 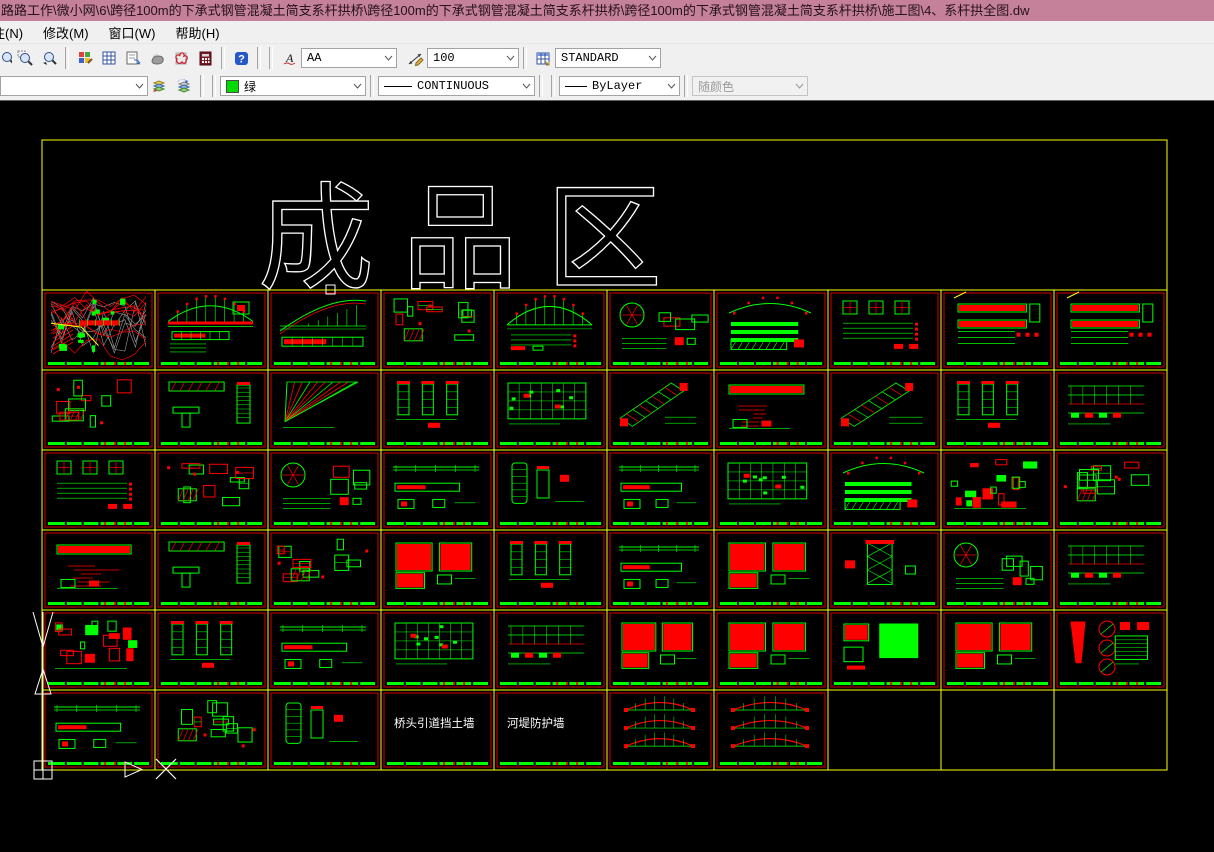 I want to click on drawing-cell-r4c2, so click(x=211, y=570).